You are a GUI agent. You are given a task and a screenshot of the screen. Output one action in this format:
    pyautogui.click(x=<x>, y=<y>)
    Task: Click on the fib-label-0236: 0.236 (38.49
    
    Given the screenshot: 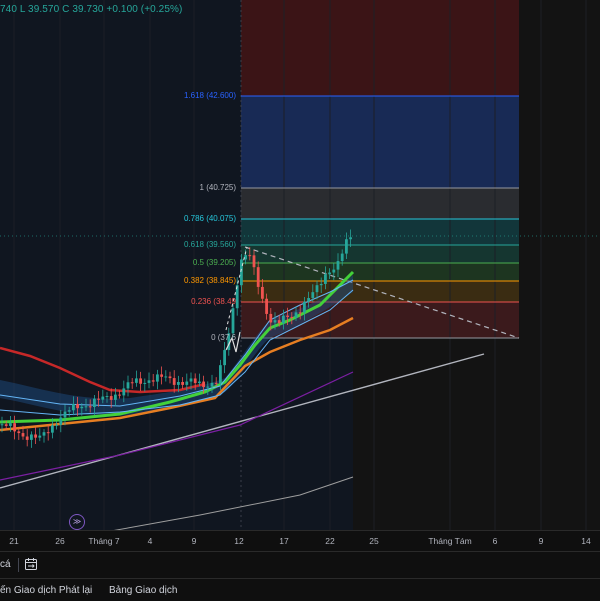 What is the action you would take?
    pyautogui.click(x=213, y=301)
    